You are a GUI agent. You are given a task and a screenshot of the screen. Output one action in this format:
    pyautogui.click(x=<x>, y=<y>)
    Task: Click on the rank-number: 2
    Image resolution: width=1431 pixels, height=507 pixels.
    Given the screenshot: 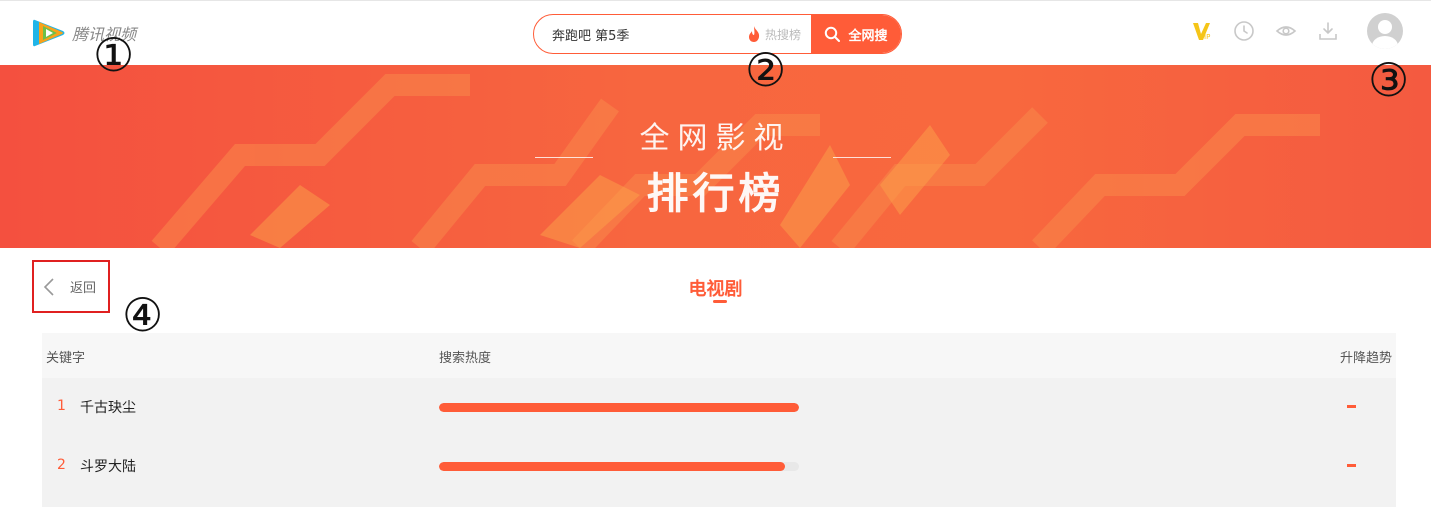 What is the action you would take?
    pyautogui.click(x=61, y=465)
    